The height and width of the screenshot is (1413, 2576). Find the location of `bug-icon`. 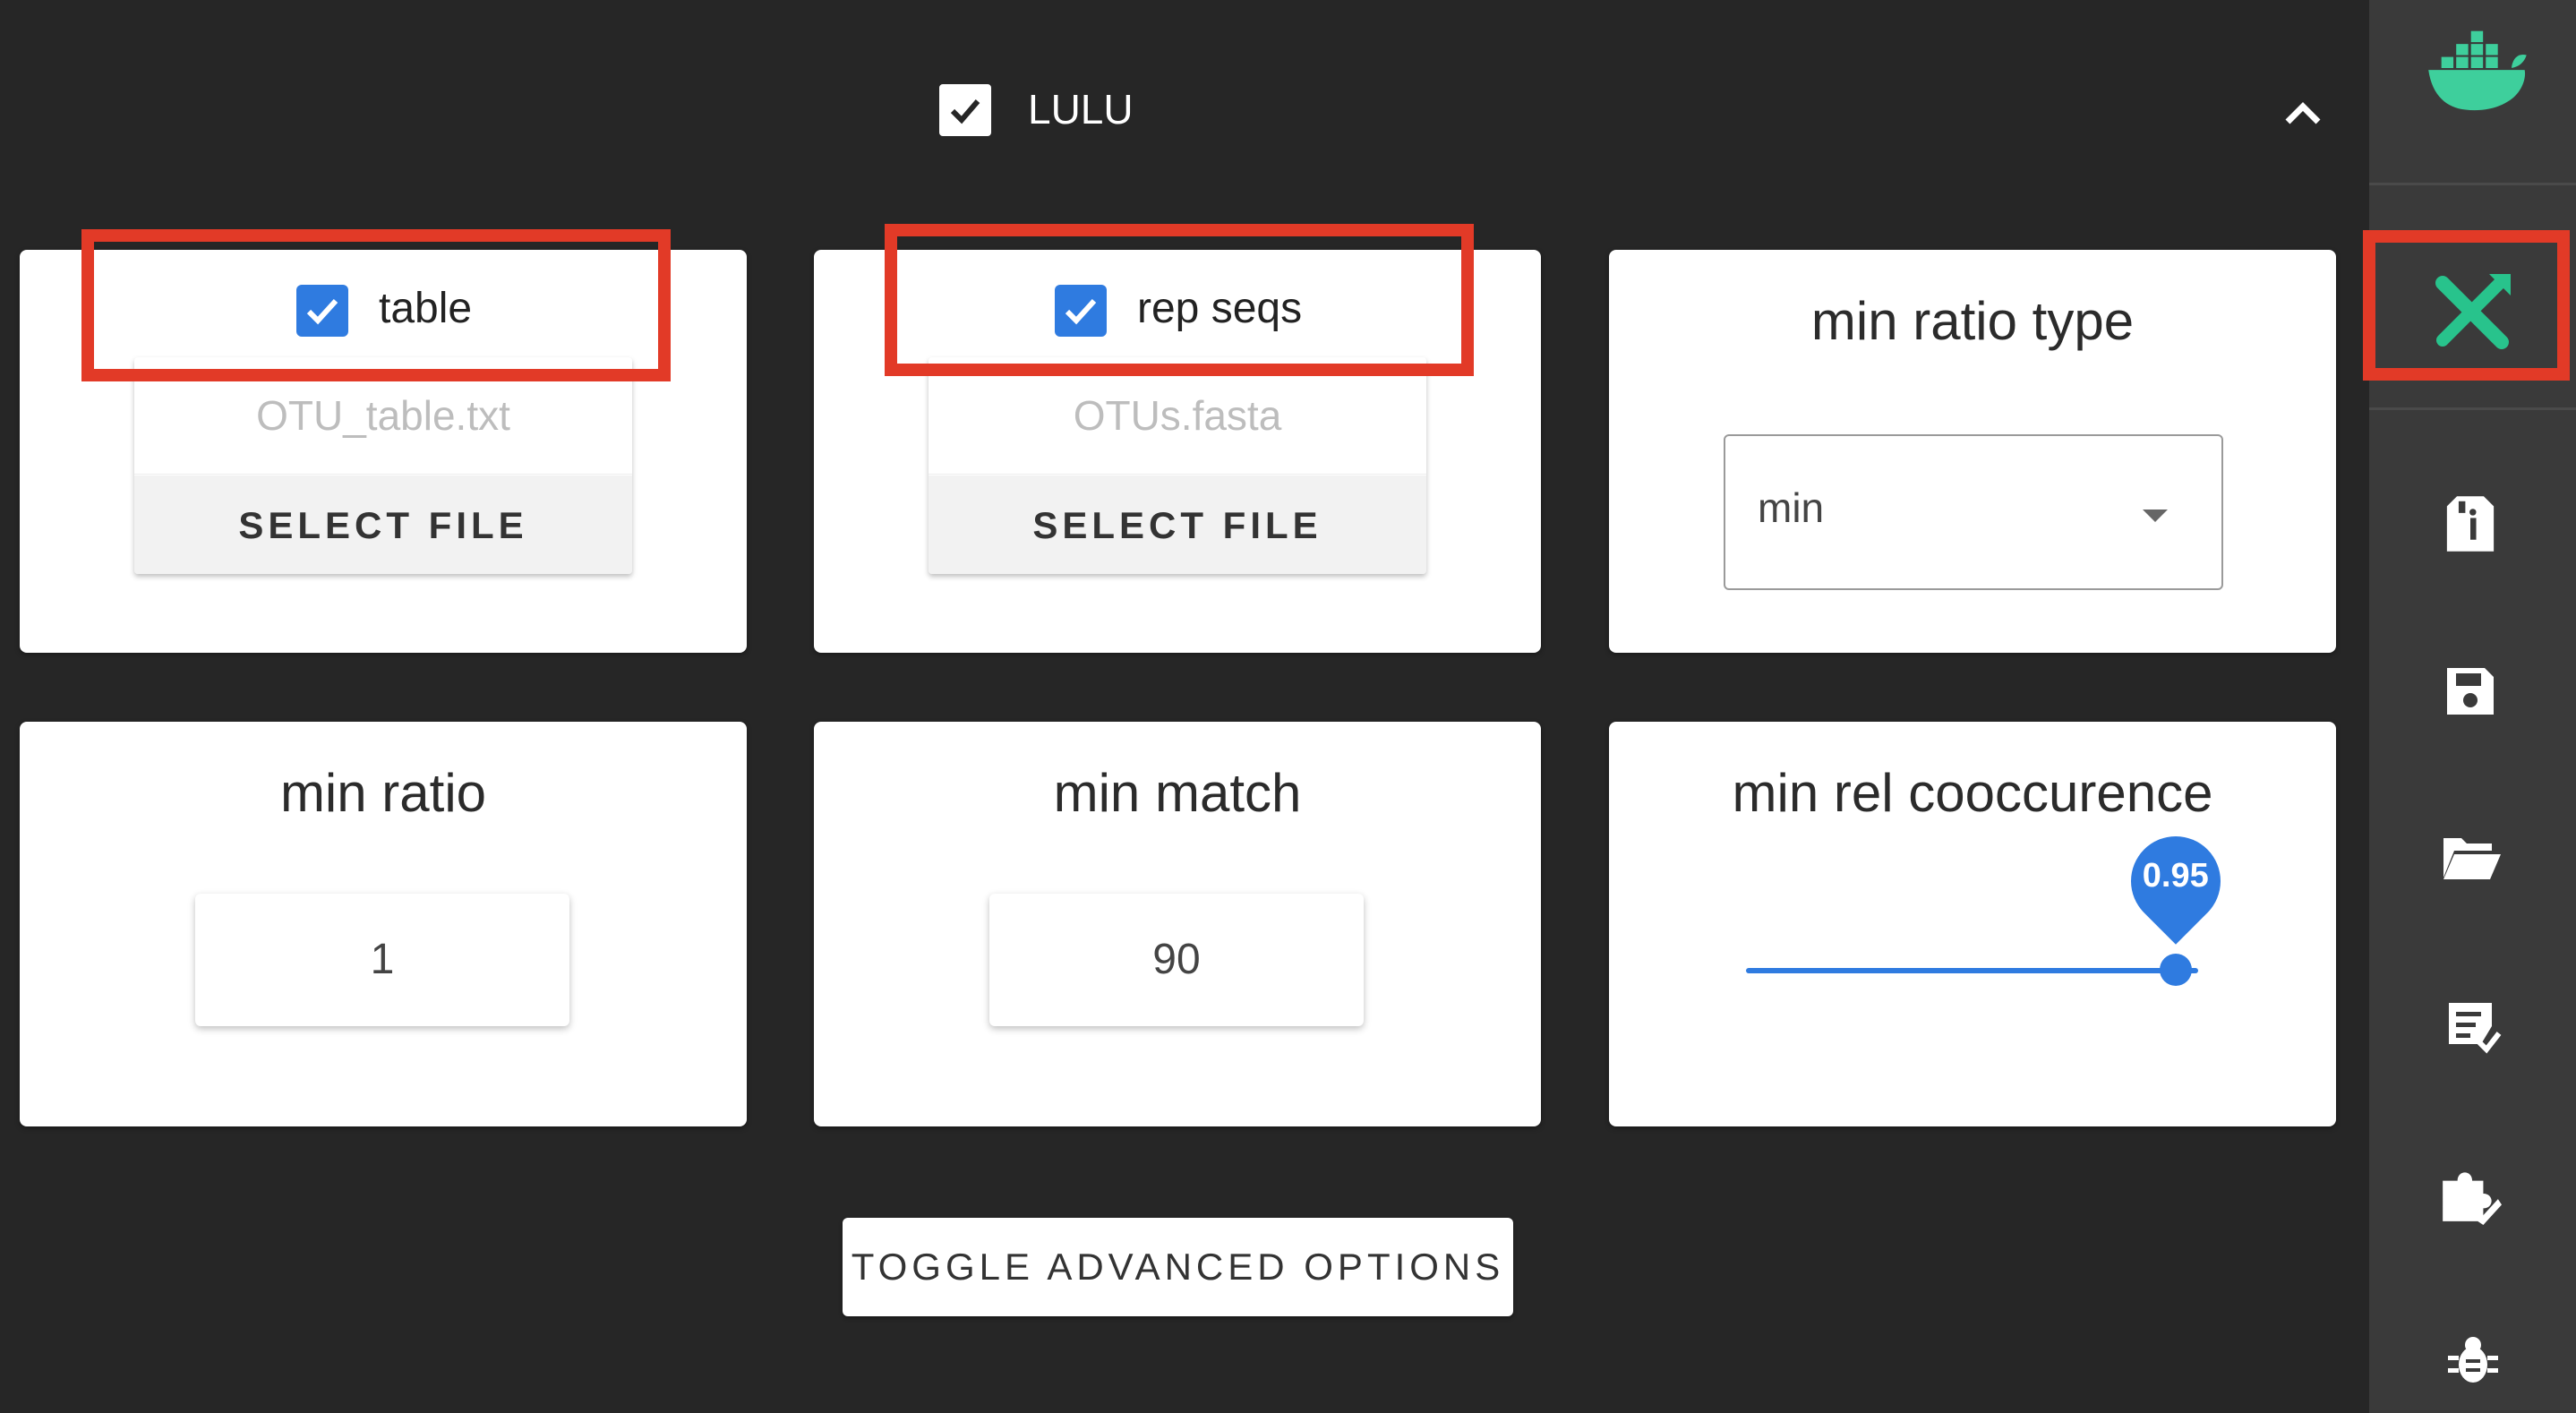

bug-icon is located at coordinates (2473, 1361).